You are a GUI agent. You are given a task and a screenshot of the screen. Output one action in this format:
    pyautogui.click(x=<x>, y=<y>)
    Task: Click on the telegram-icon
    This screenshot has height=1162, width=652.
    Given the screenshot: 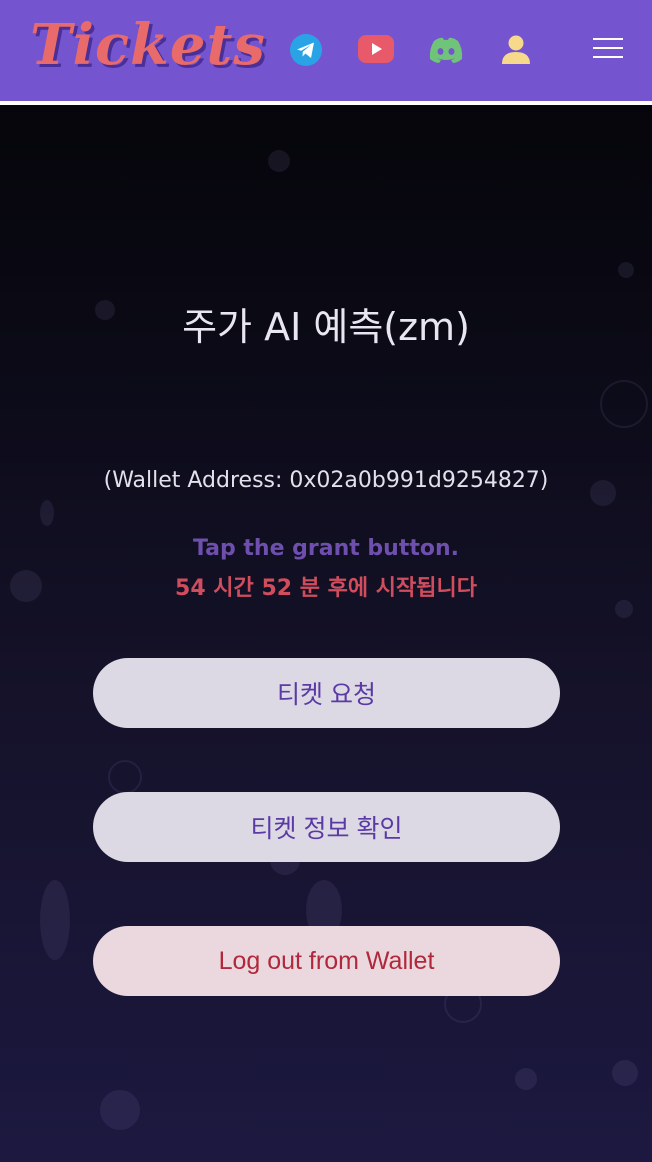 What is the action you would take?
    pyautogui.click(x=306, y=50)
    